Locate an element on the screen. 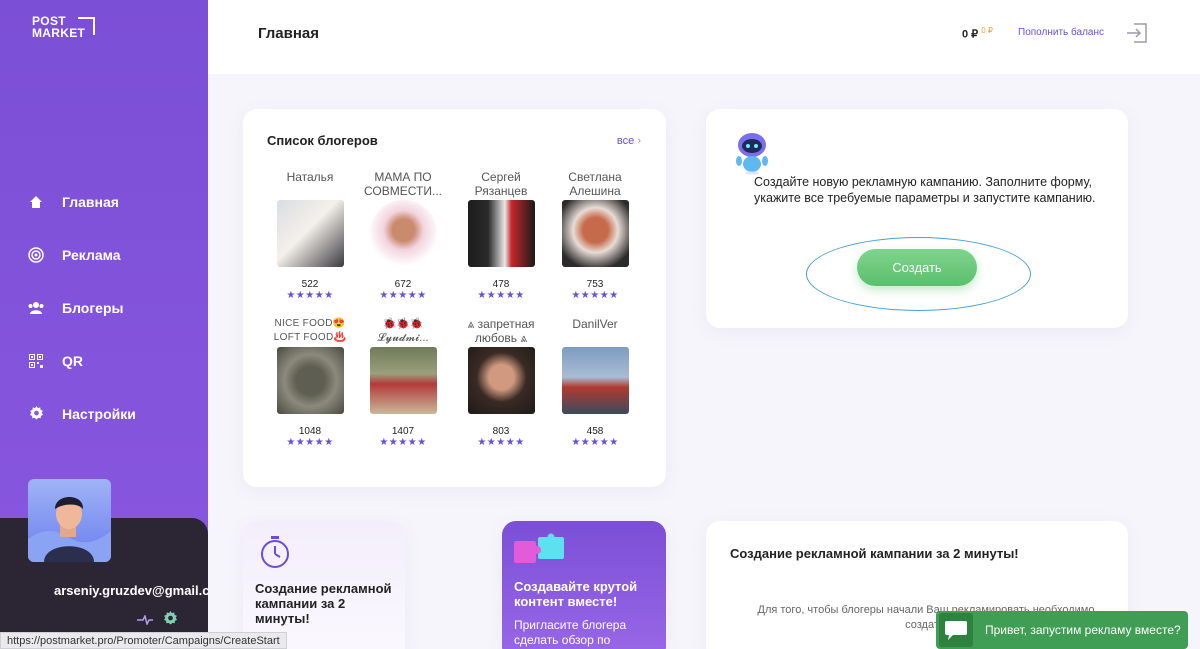 This screenshot has height=649, width=1200. logo: POST MARKET is located at coordinates (63, 27).